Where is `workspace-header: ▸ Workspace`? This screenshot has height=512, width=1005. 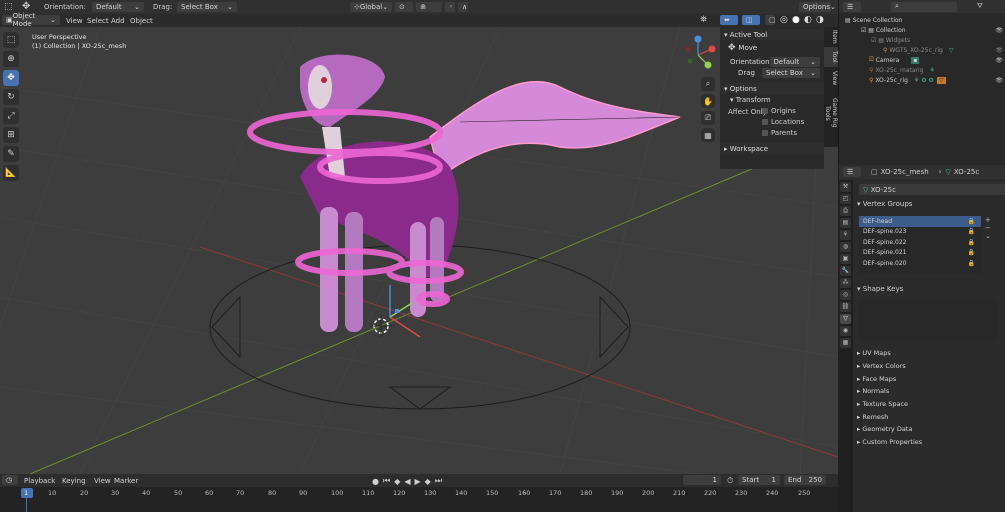 workspace-header: ▸ Workspace is located at coordinates (772, 148).